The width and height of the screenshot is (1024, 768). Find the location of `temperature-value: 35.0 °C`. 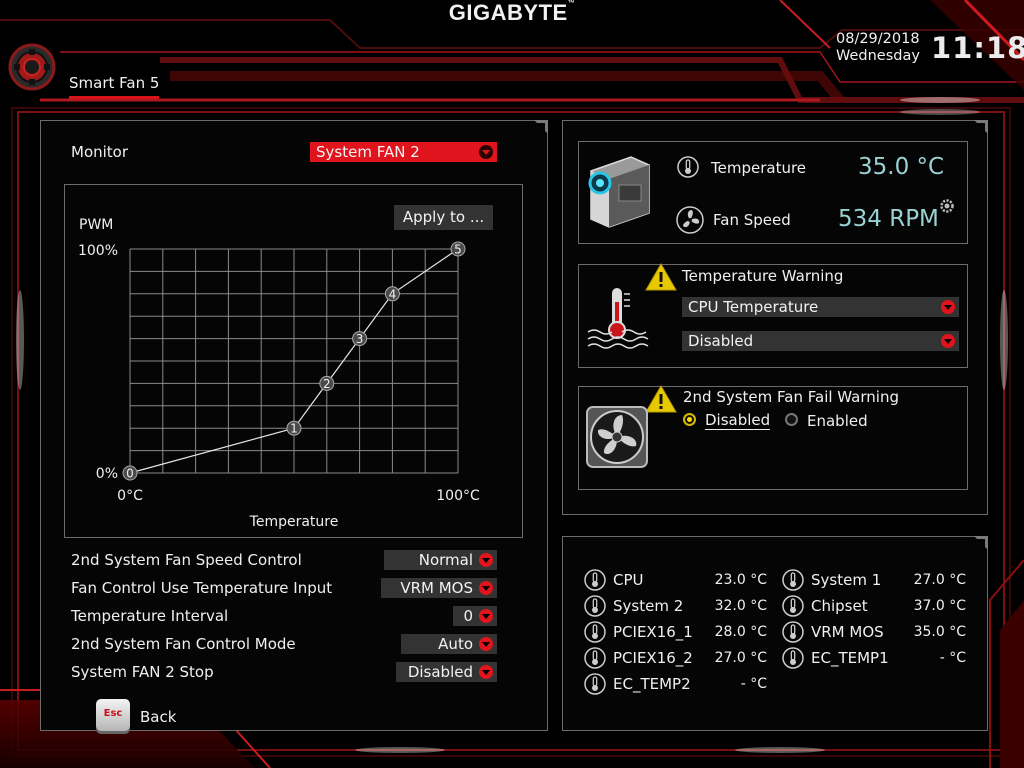

temperature-value: 35.0 °C is located at coordinates (901, 167).